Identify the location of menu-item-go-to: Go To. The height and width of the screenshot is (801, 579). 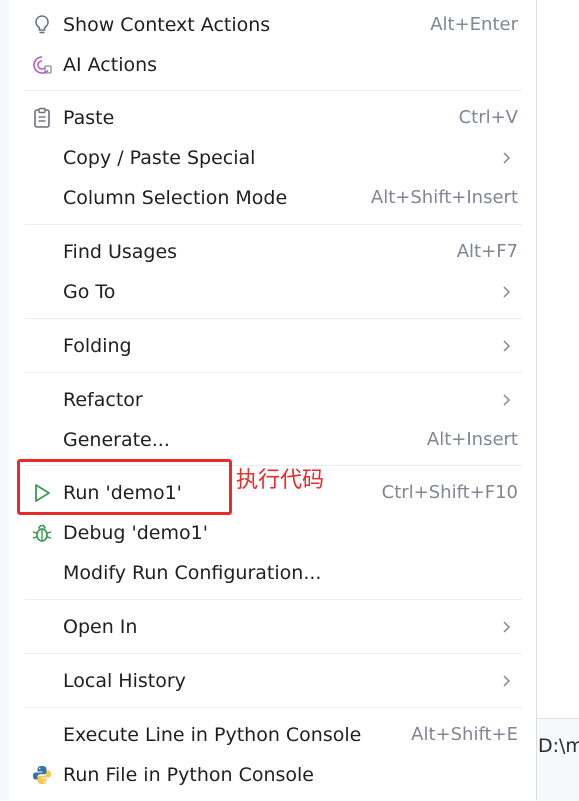
(272, 292).